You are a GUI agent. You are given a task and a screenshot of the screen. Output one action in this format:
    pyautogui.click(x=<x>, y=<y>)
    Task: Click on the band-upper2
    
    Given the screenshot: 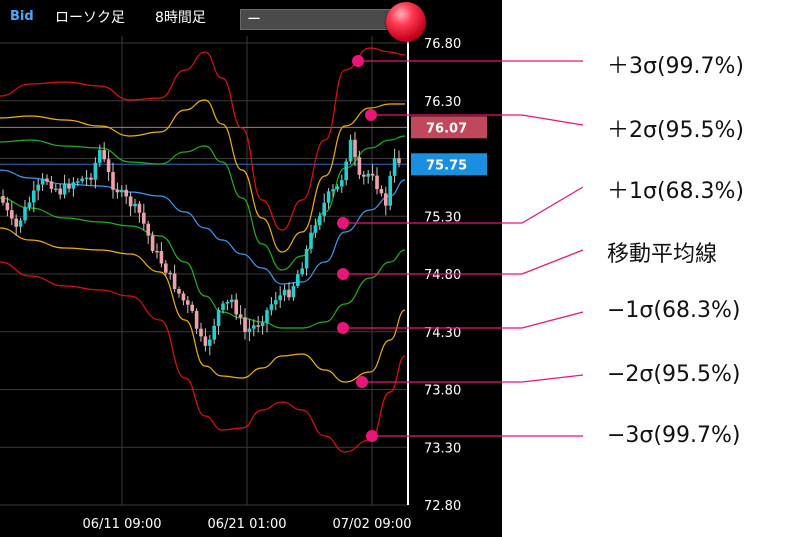 What is the action you would take?
    pyautogui.click(x=202, y=176)
    